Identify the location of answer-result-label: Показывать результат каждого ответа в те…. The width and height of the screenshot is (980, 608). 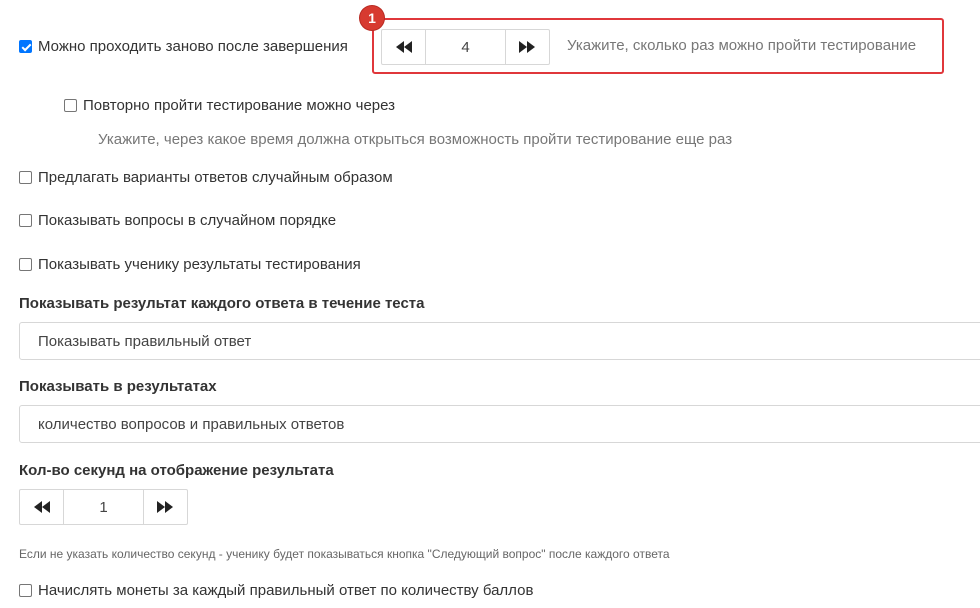
(222, 303).